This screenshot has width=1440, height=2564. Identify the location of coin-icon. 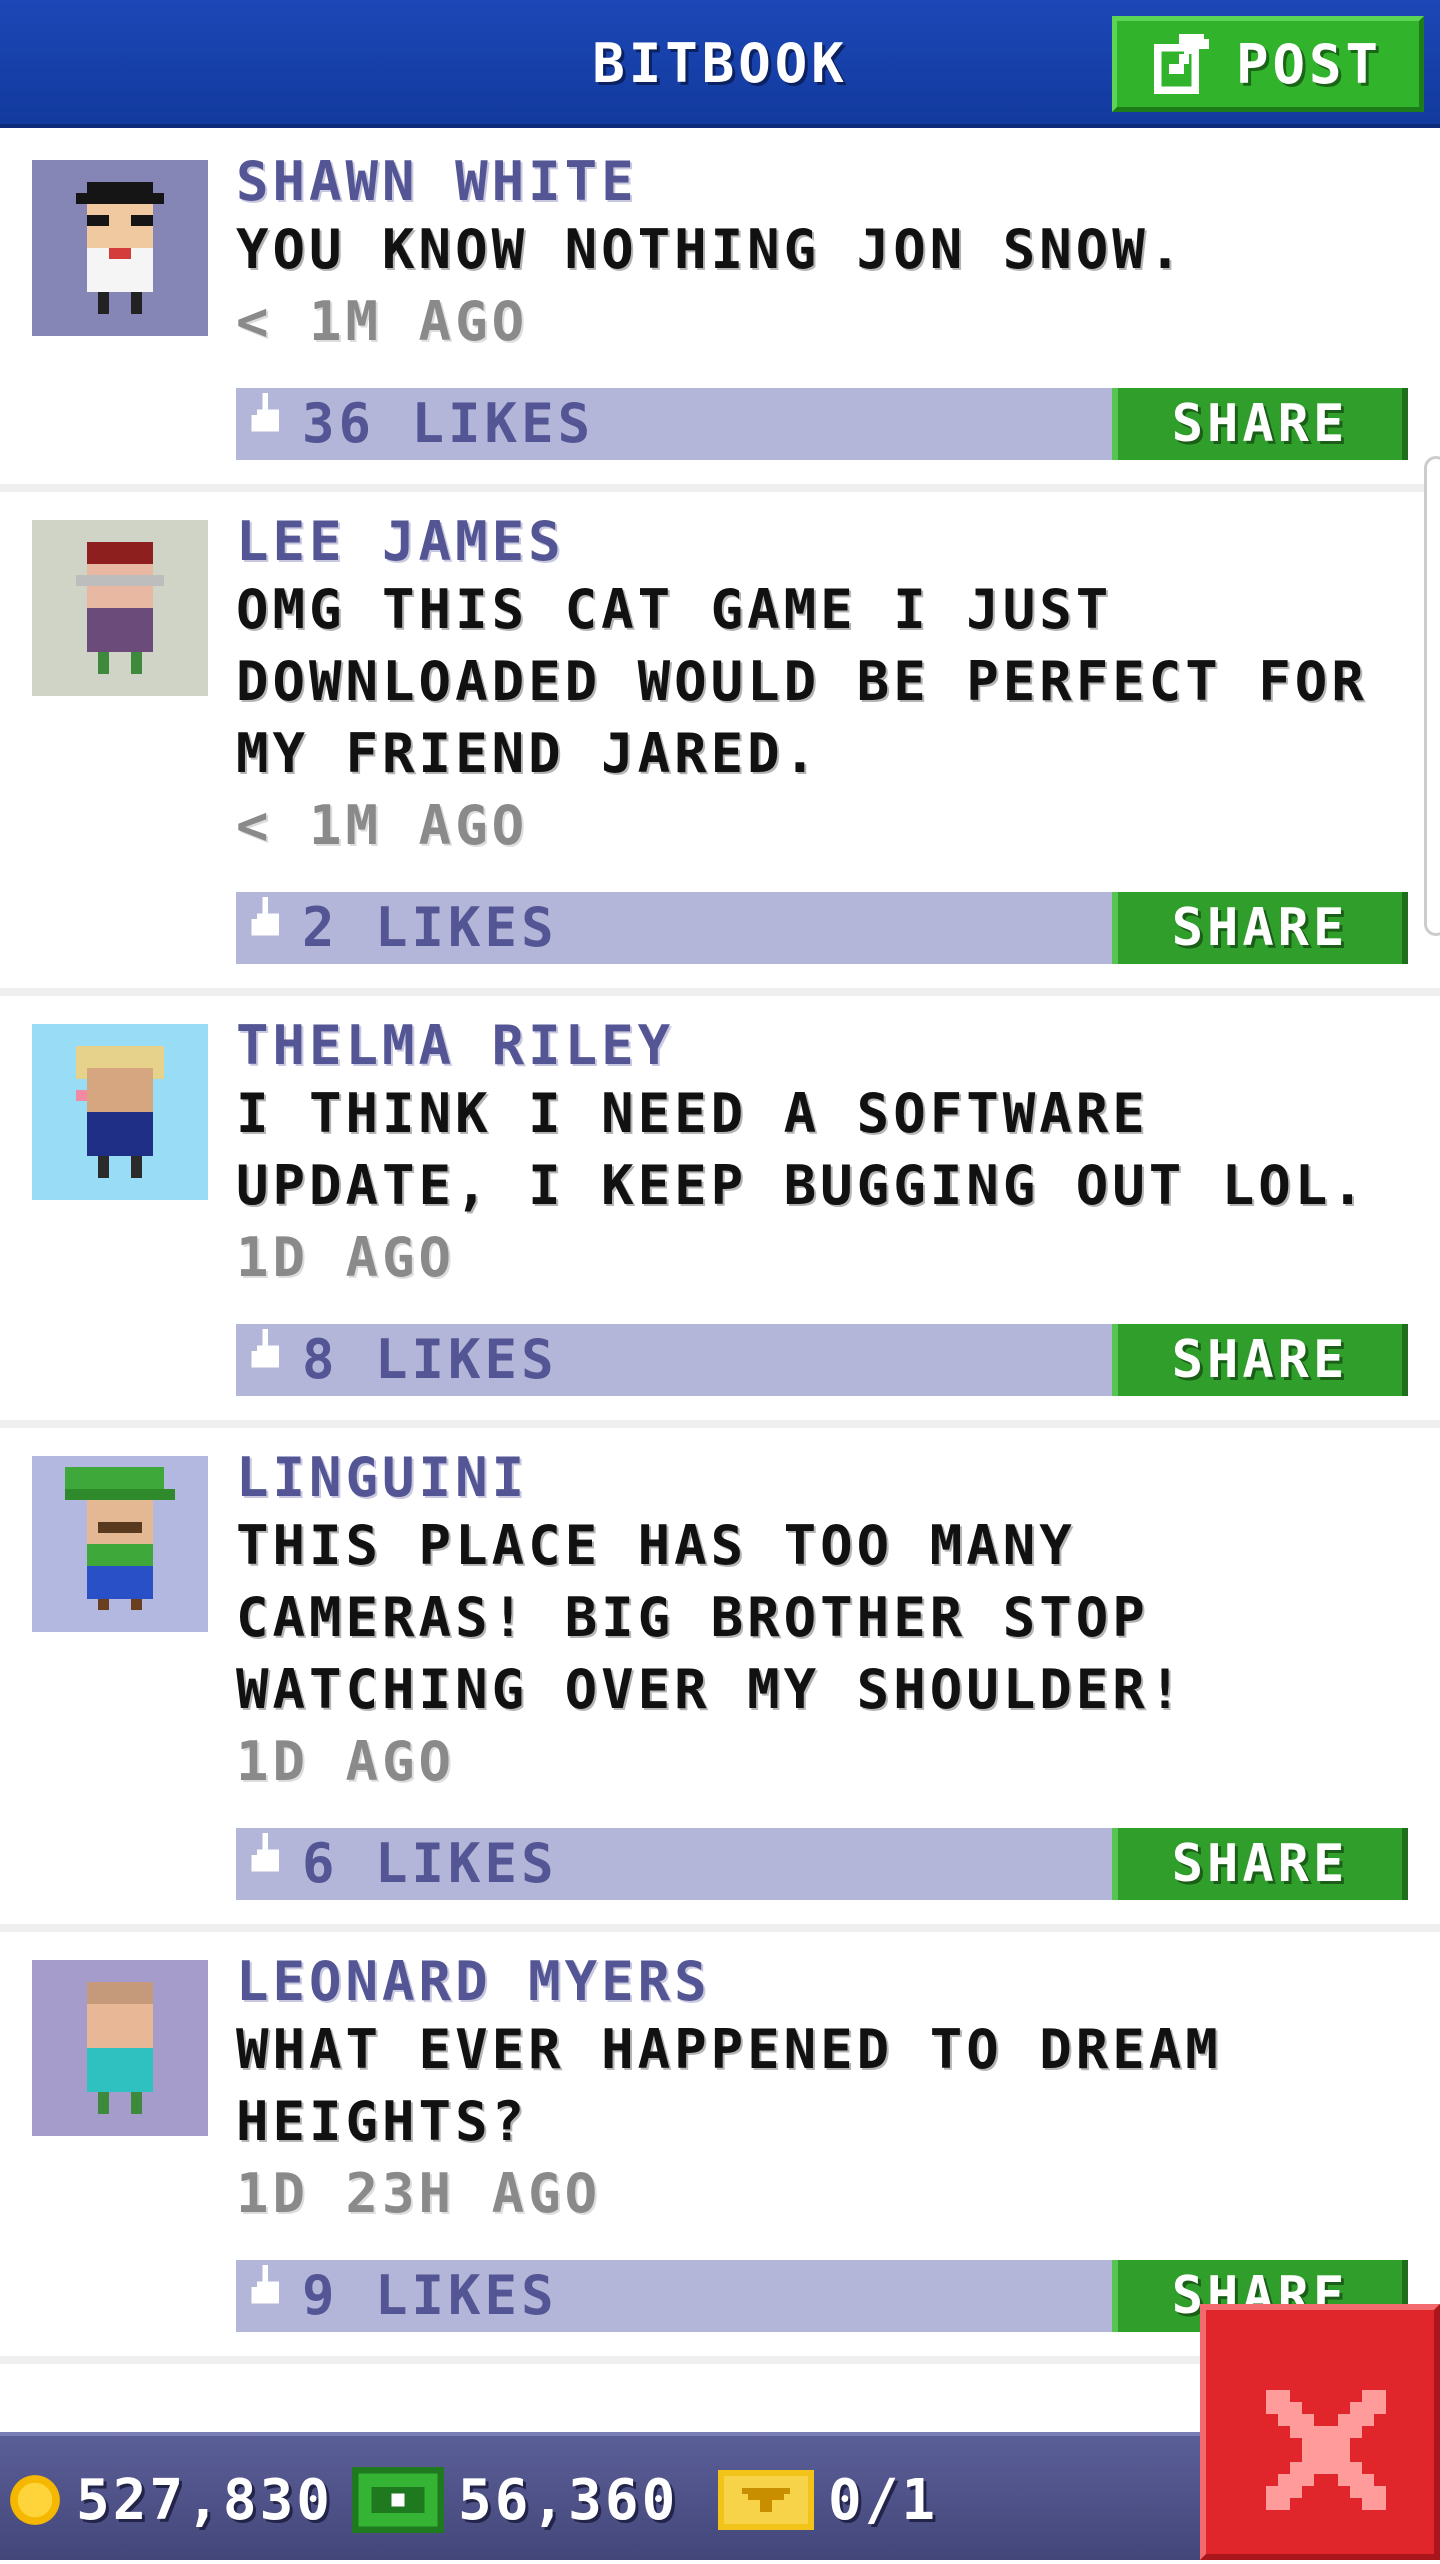
(35, 2500).